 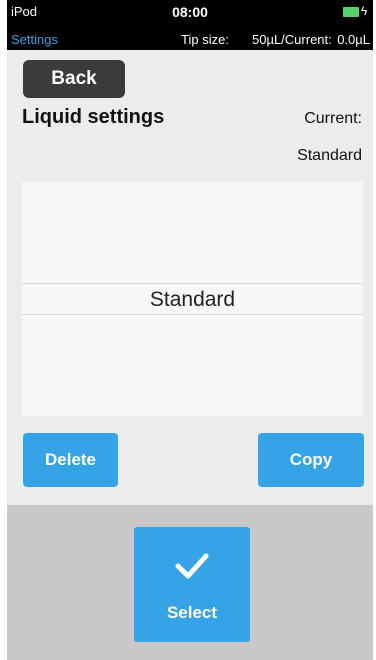 What do you see at coordinates (190, 12) in the screenshot?
I see `clock: 08:00` at bounding box center [190, 12].